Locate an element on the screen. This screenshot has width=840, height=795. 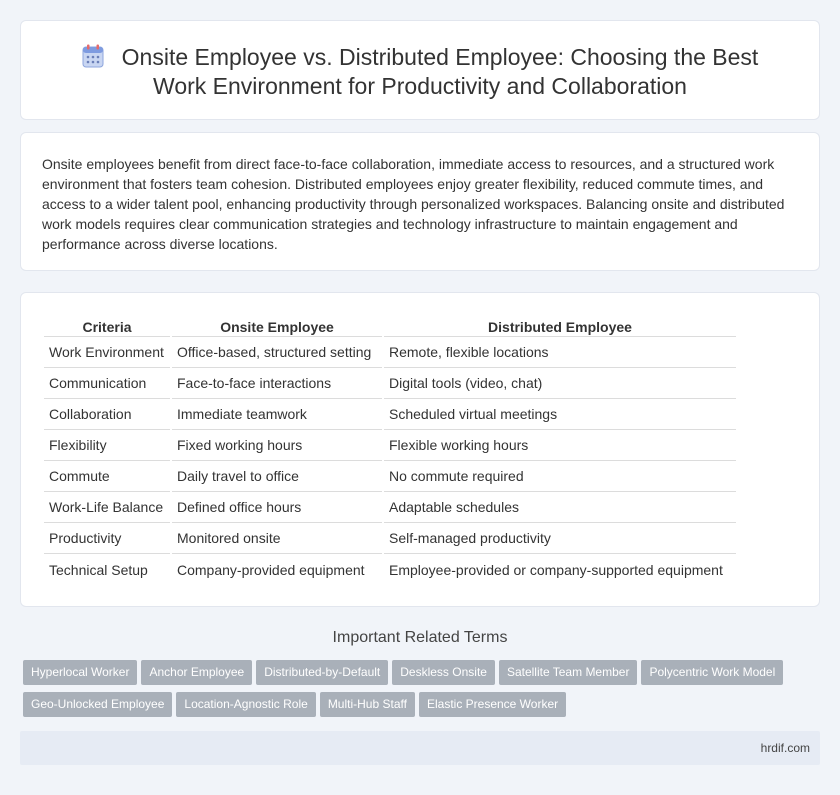
footer-site-link: hrdif.com is located at coordinates (785, 748).